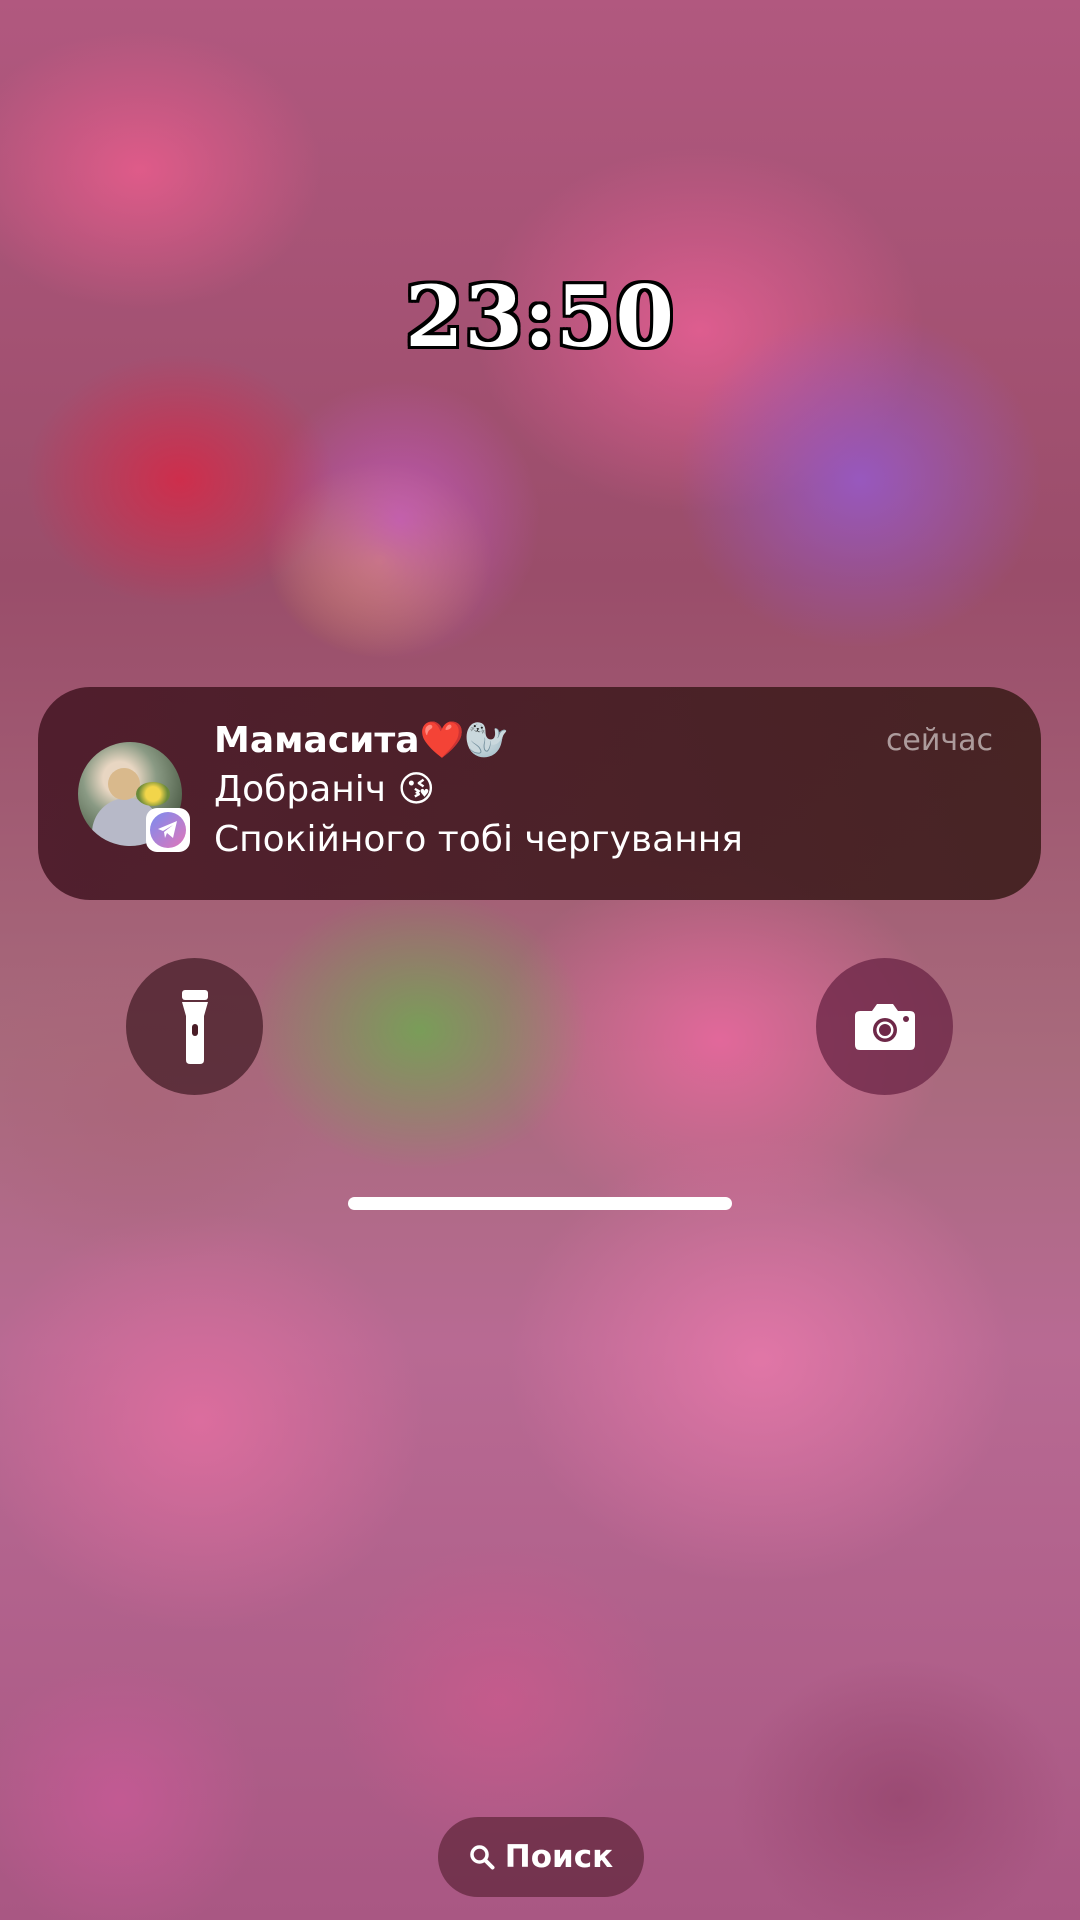 The width and height of the screenshot is (1080, 1920). What do you see at coordinates (325, 789) in the screenshot?
I see `notification-message-line: Добраніч 😘` at bounding box center [325, 789].